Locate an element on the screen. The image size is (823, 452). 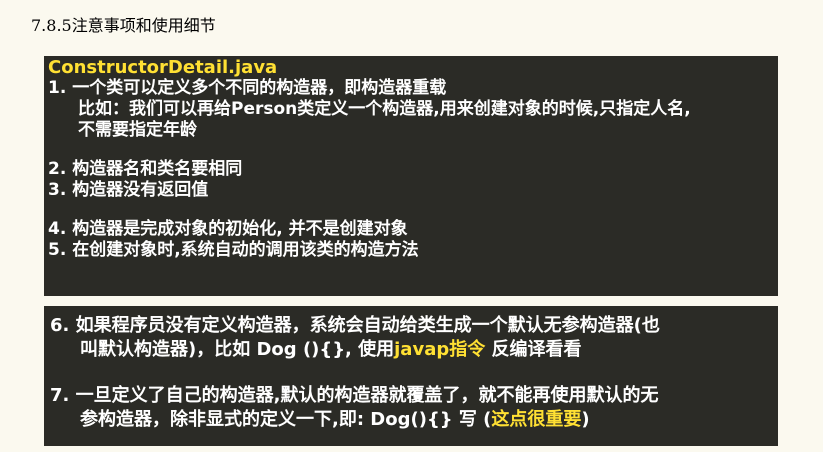
note-item-4: 4. 构造器是完成对象的初始化, 并不是创建对象 is located at coordinates (228, 229).